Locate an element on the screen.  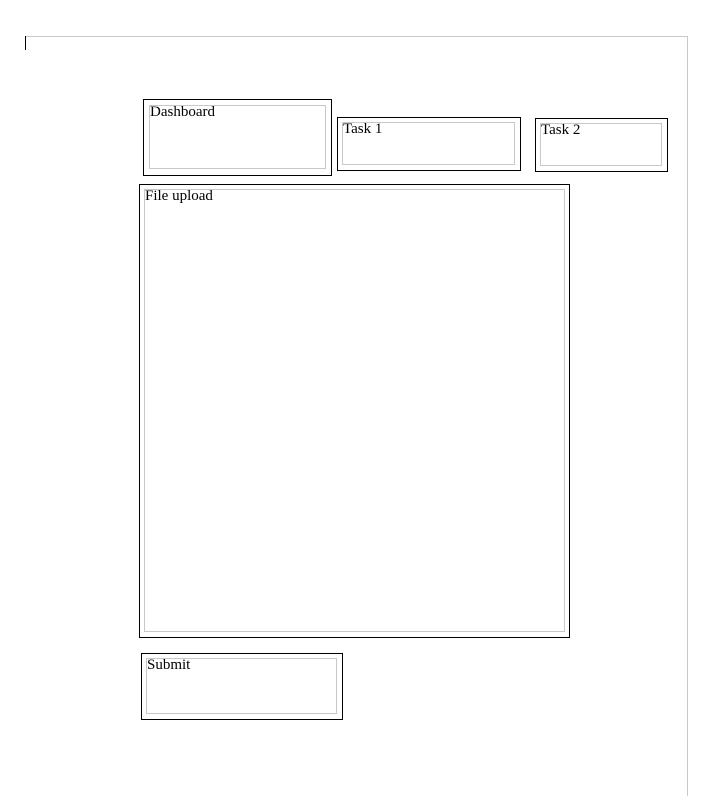
file-upload-label: File upload is located at coordinates (179, 196).